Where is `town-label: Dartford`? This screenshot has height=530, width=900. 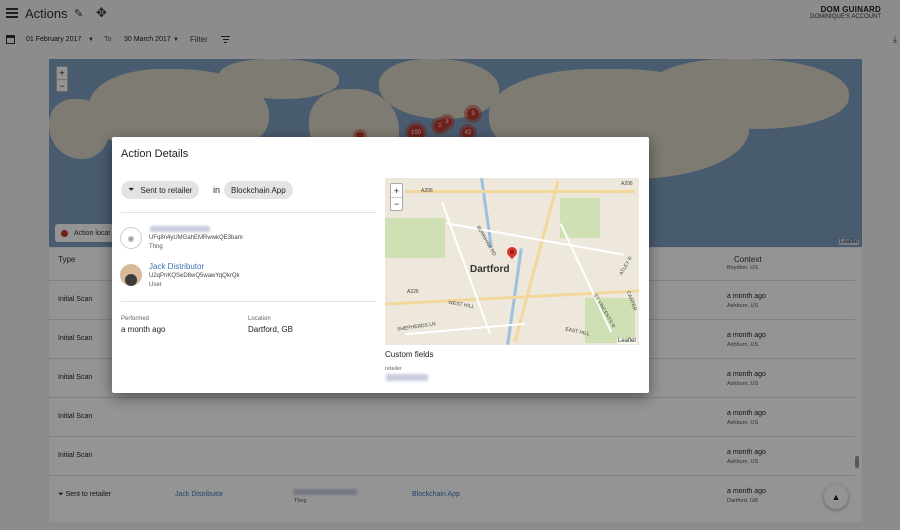 town-label: Dartford is located at coordinates (490, 269).